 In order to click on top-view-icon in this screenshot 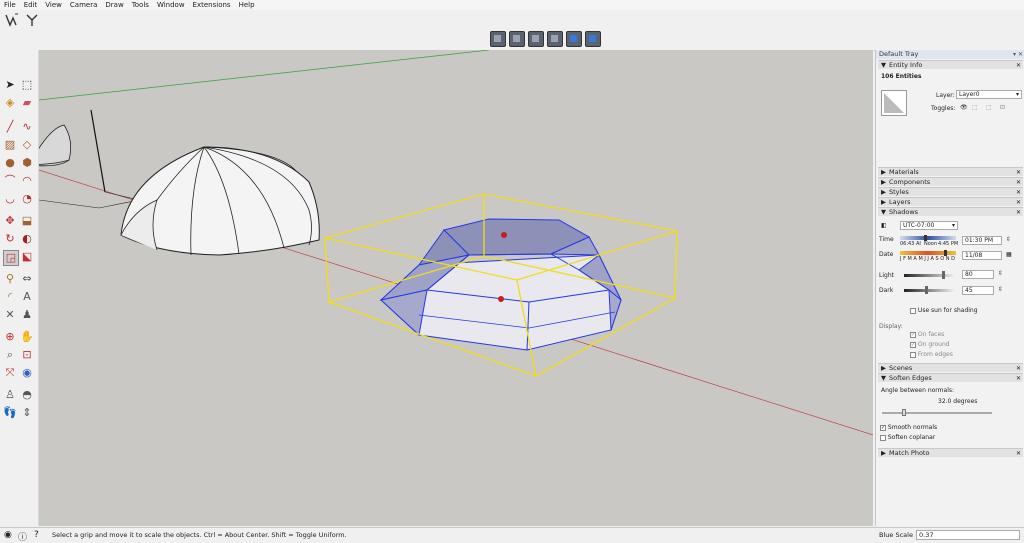, I will do `click(517, 39)`.